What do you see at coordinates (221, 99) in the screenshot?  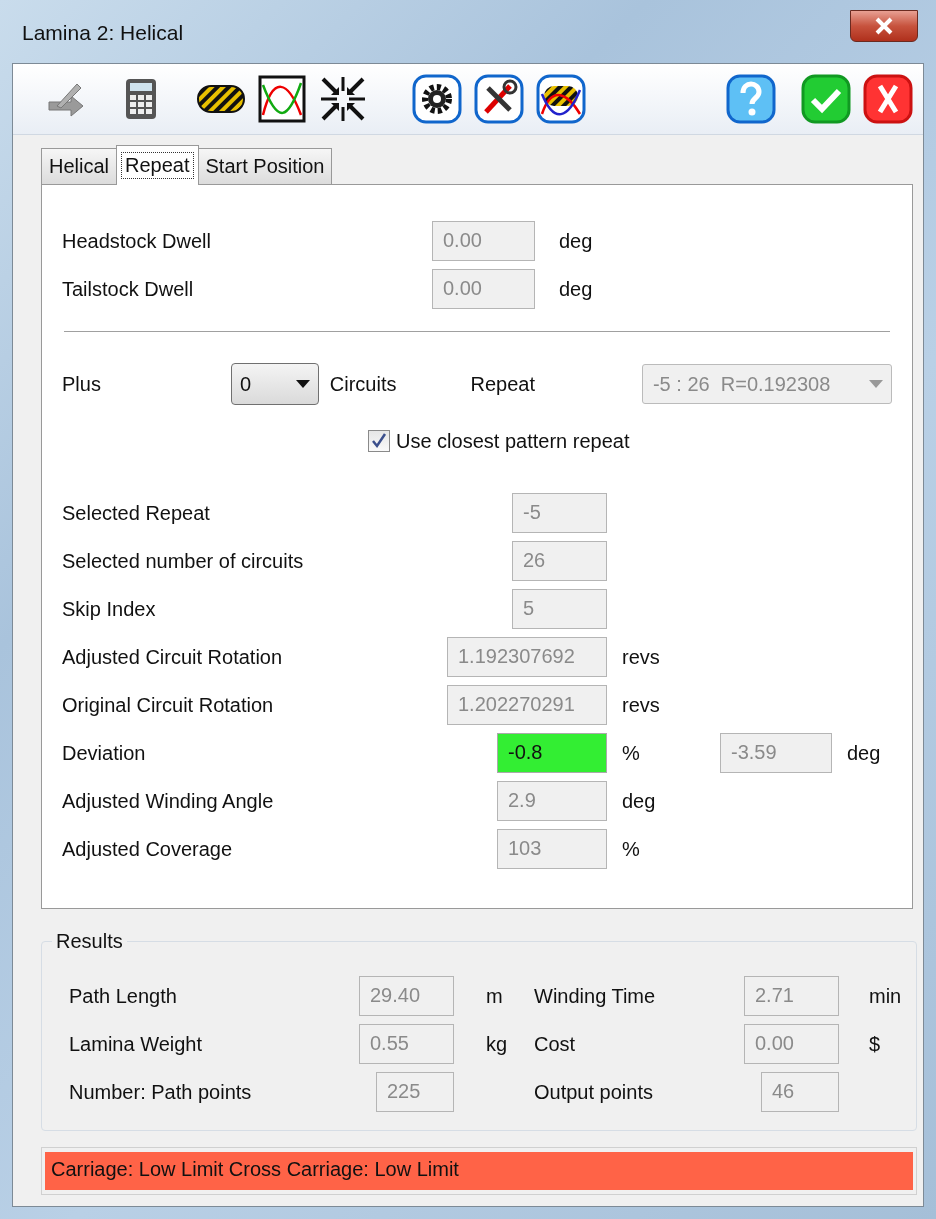 I see `hatched-pill-icon` at bounding box center [221, 99].